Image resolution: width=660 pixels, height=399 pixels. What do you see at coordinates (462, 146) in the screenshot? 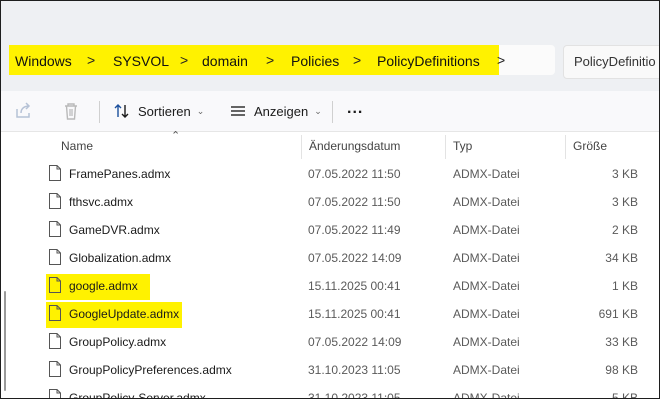
I see `column-header-type: Typ` at bounding box center [462, 146].